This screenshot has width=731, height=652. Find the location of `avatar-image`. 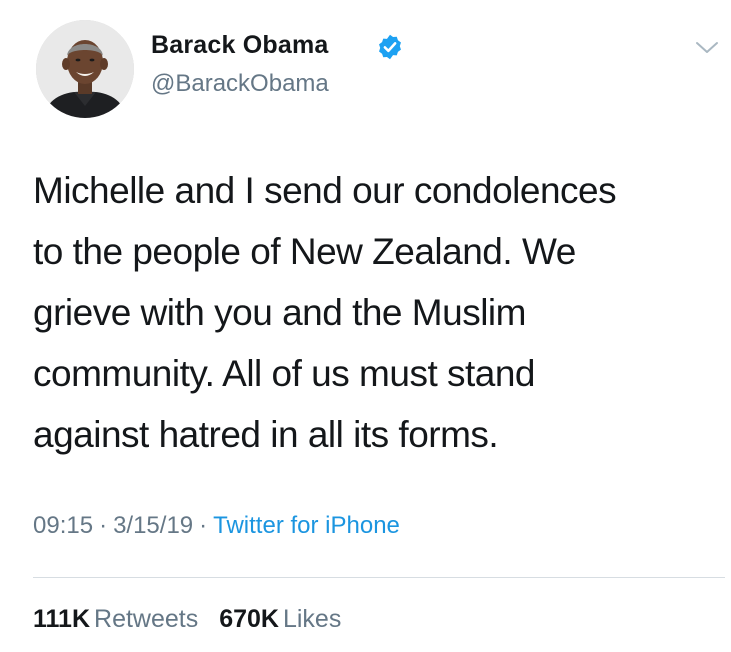

avatar-image is located at coordinates (85, 69).